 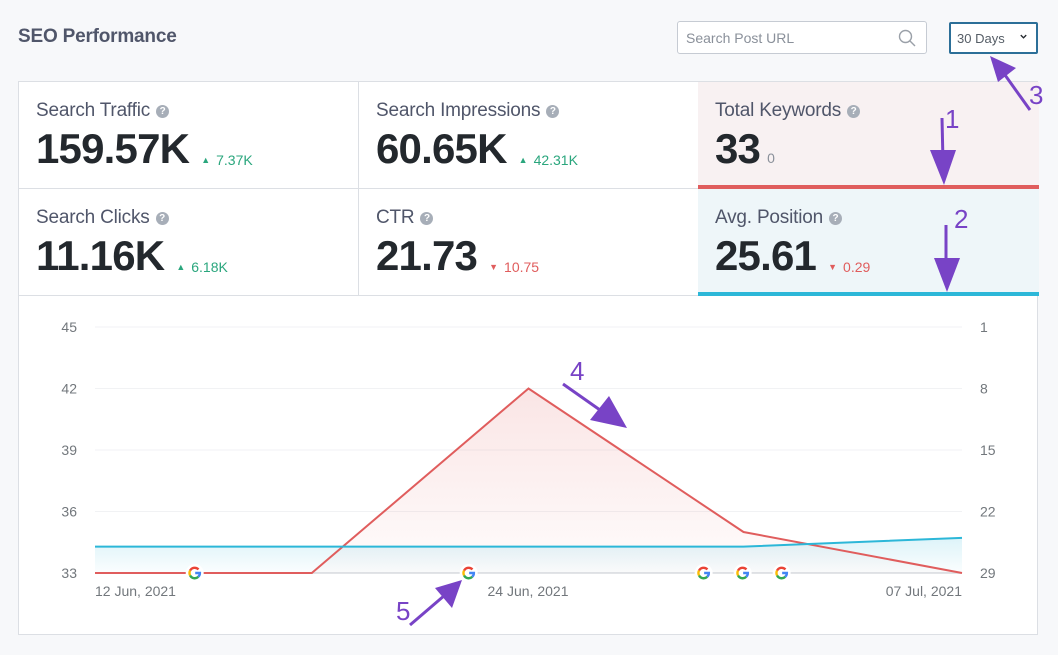 I want to click on date-range-value: 30 Days, so click(x=981, y=38).